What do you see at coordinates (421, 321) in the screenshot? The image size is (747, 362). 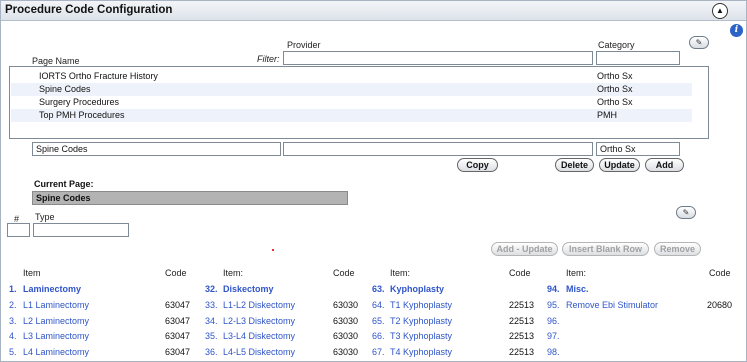 I see `table-row-item: T2 Kyphoplasty` at bounding box center [421, 321].